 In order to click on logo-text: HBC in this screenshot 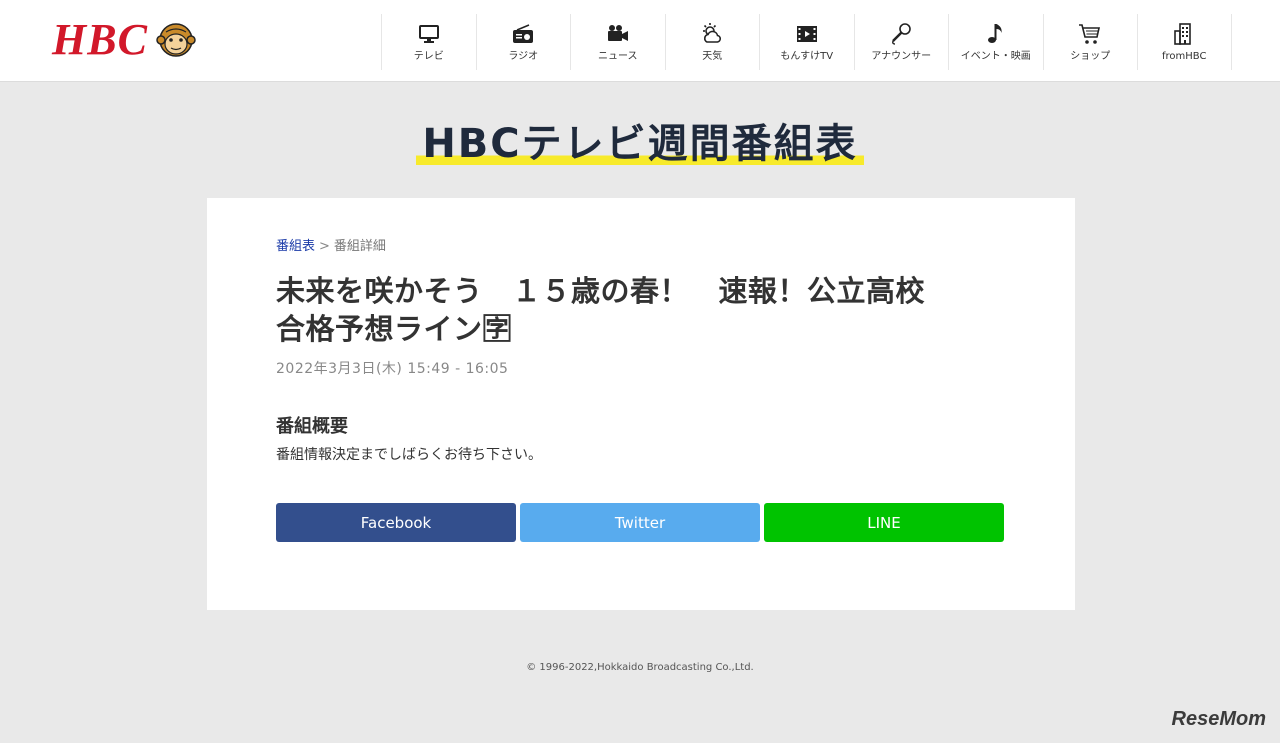, I will do `click(100, 39)`.